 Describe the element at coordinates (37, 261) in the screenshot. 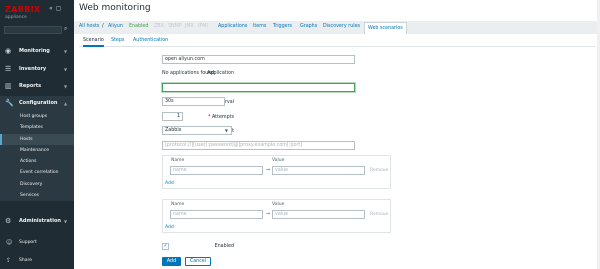

I see `share-link: ⇪ Share` at that location.